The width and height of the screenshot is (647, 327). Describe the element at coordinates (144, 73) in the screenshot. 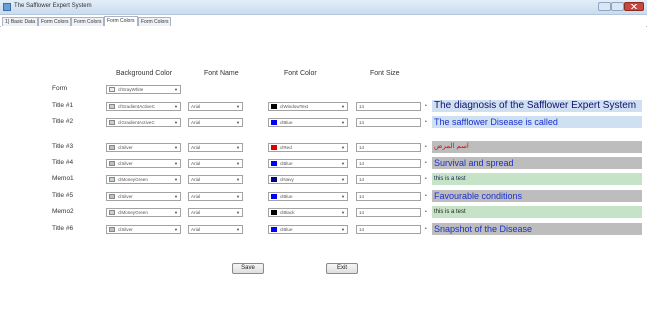

I see `header-background-color: Background Color` at that location.